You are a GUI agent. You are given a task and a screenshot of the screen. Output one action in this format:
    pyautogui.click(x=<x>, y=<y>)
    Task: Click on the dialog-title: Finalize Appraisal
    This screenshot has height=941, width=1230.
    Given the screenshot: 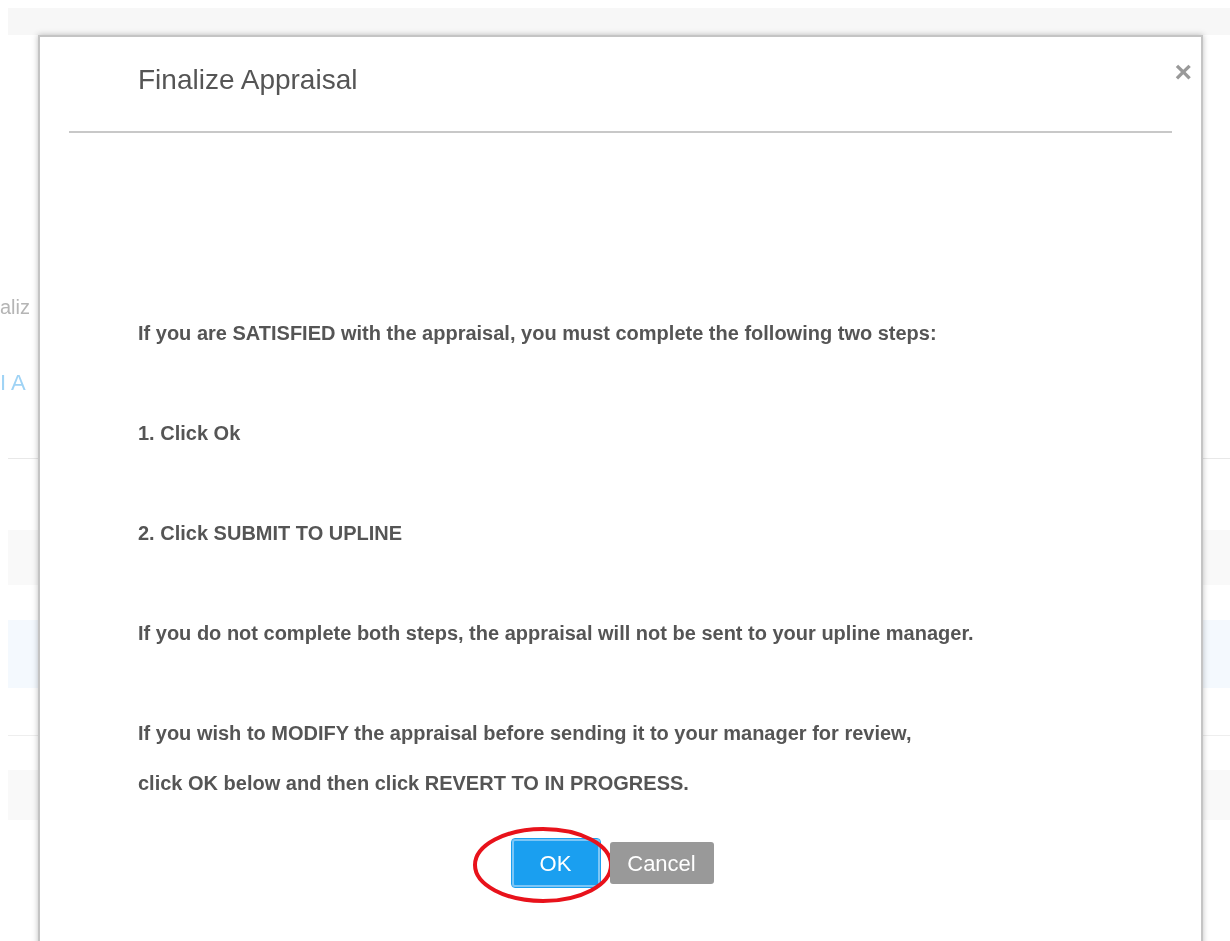 What is the action you would take?
    pyautogui.click(x=248, y=80)
    